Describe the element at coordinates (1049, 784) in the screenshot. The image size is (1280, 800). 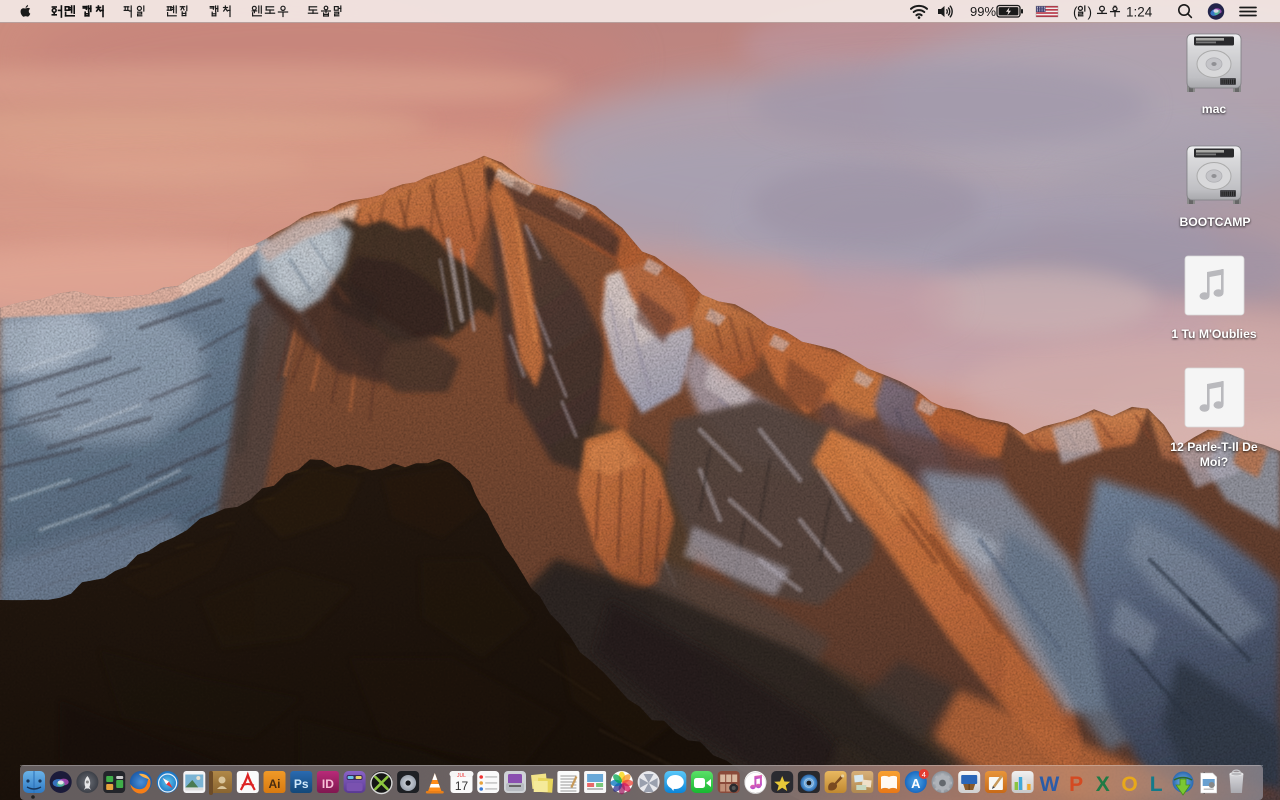
I see `svg-text: W` at that location.